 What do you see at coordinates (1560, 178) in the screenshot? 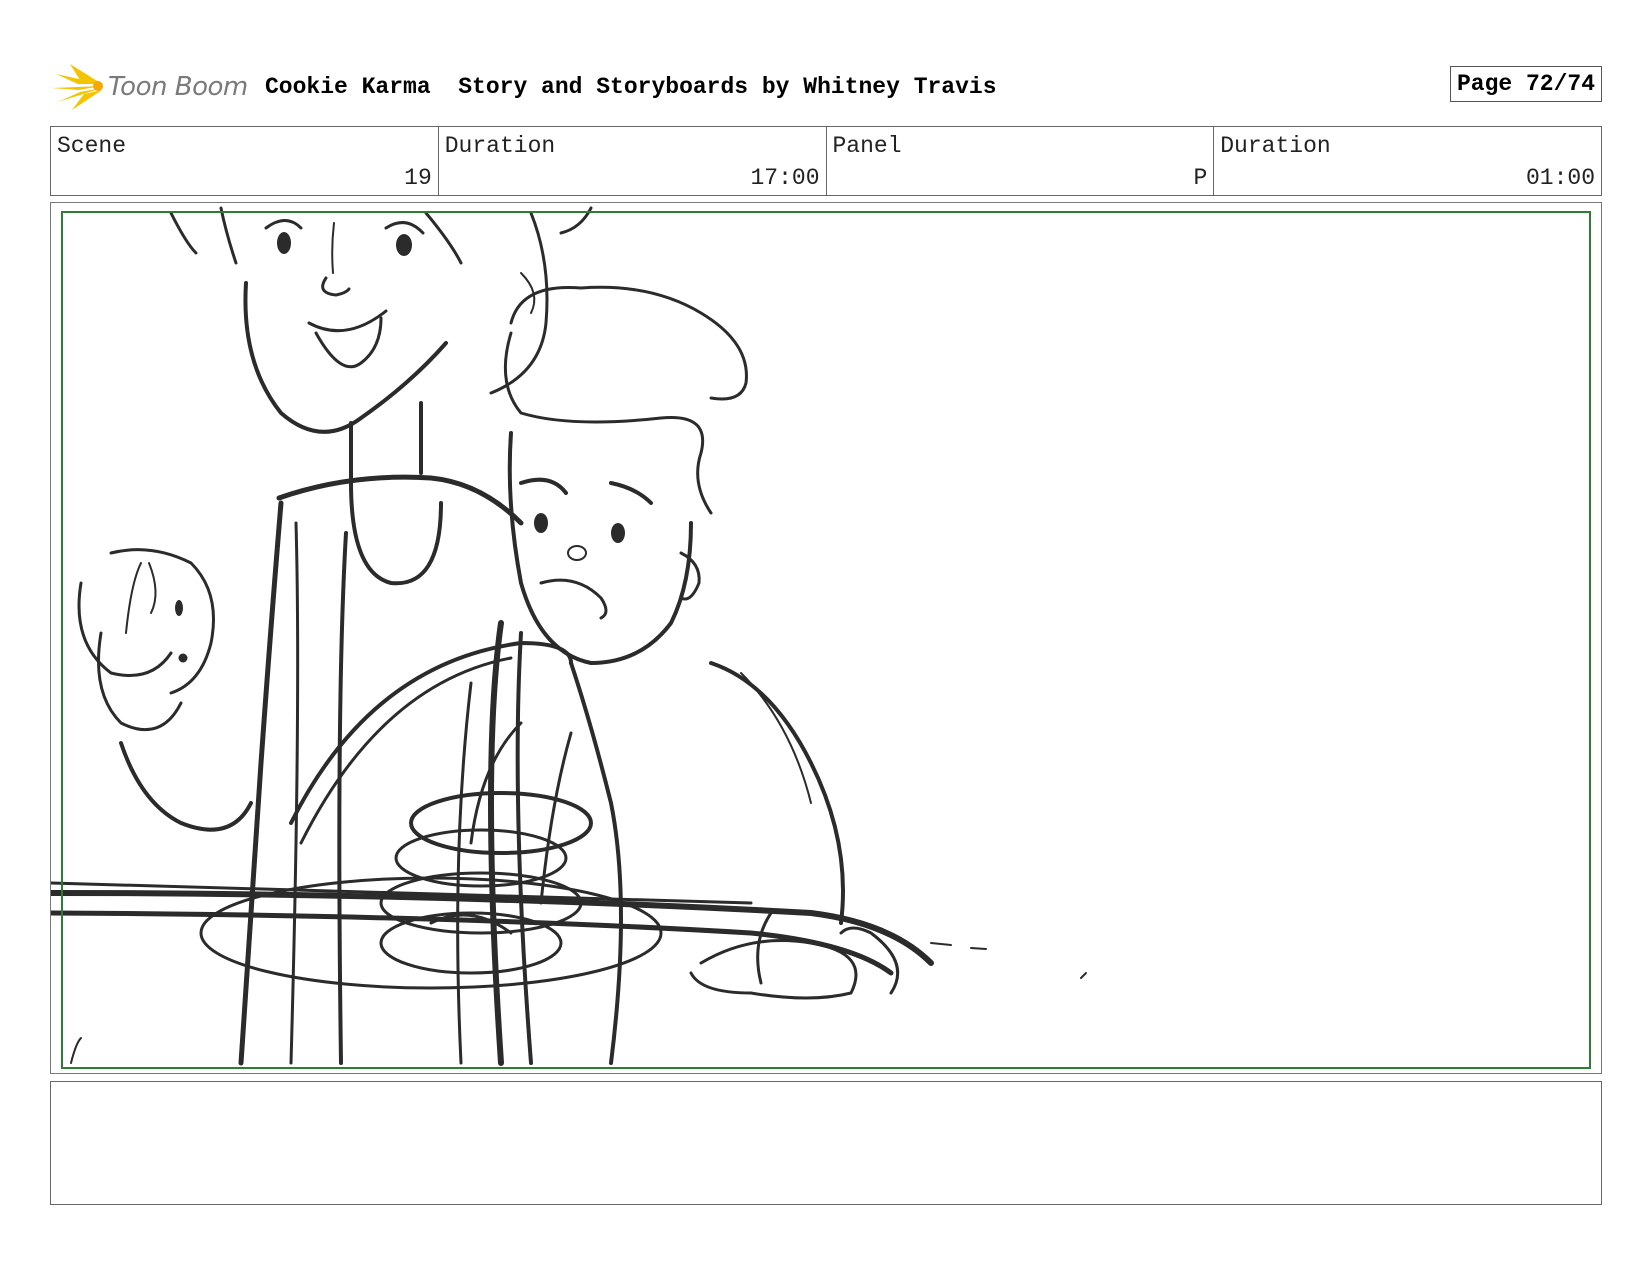
I see `panel-duration-value: 01:00` at bounding box center [1560, 178].